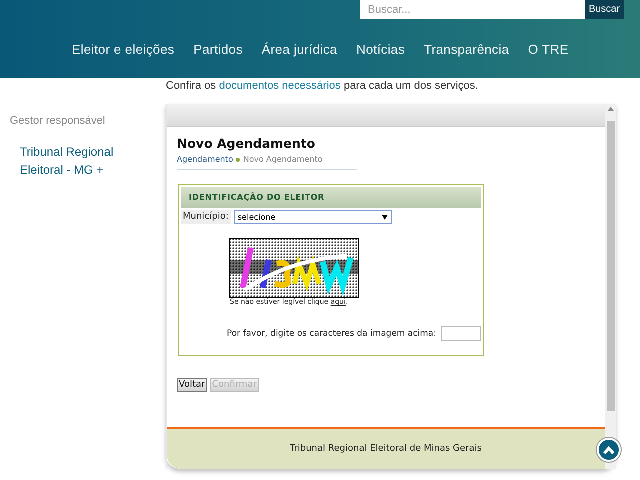  I want to click on captcha-input, so click(460, 333).